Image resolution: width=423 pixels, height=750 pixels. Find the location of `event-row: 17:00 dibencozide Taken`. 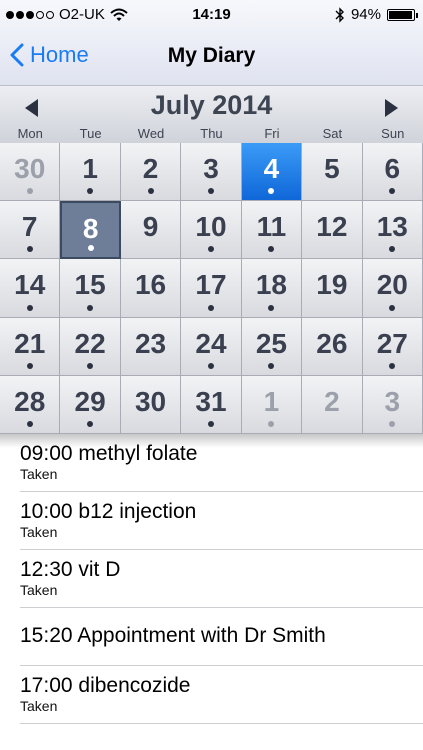

event-row: 17:00 dibencozide Taken is located at coordinates (221, 695).